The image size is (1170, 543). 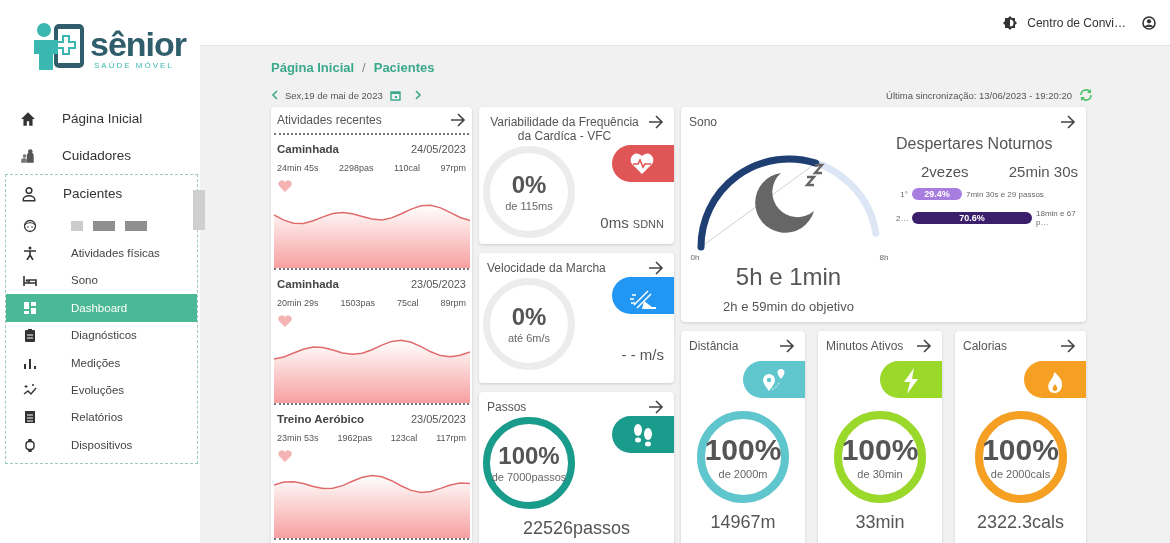 What do you see at coordinates (880, 473) in the screenshot?
I see `goal-target: de 30min` at bounding box center [880, 473].